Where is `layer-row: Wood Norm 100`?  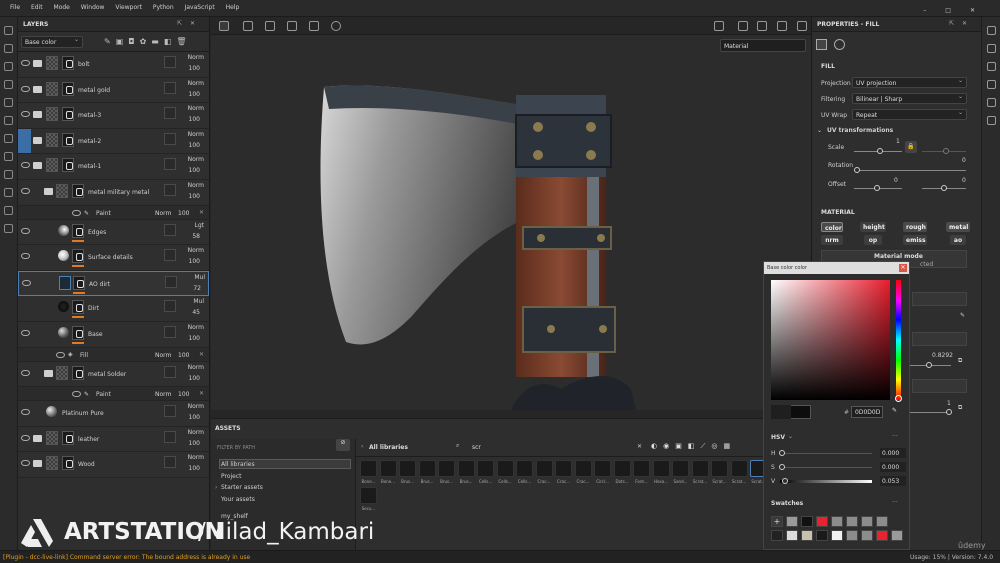 layer-row: Wood Norm 100 is located at coordinates (113, 465).